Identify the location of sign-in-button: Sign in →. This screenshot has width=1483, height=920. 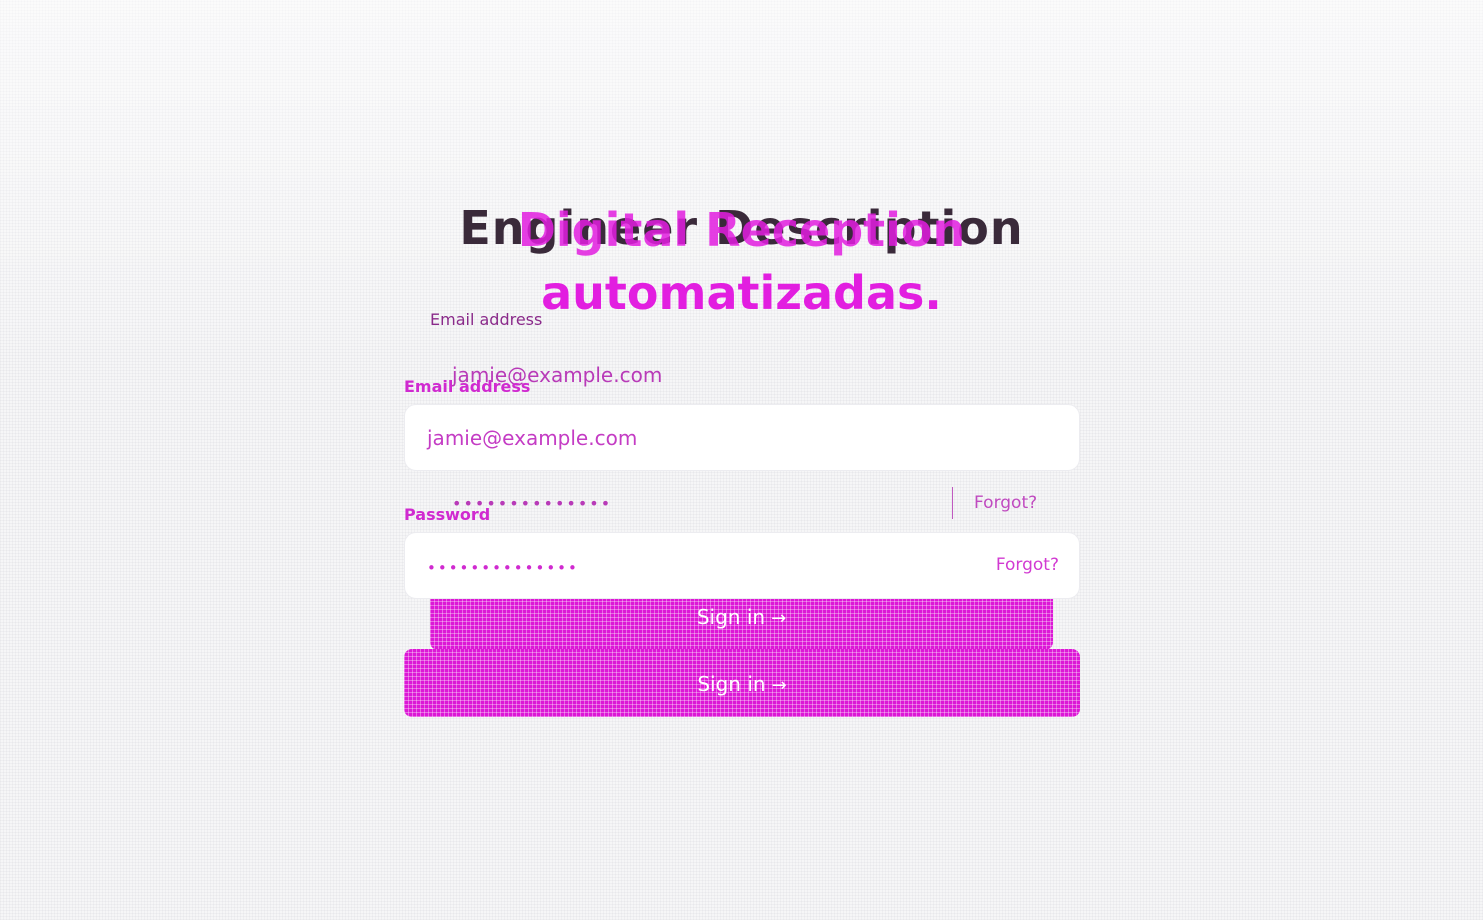
(742, 683).